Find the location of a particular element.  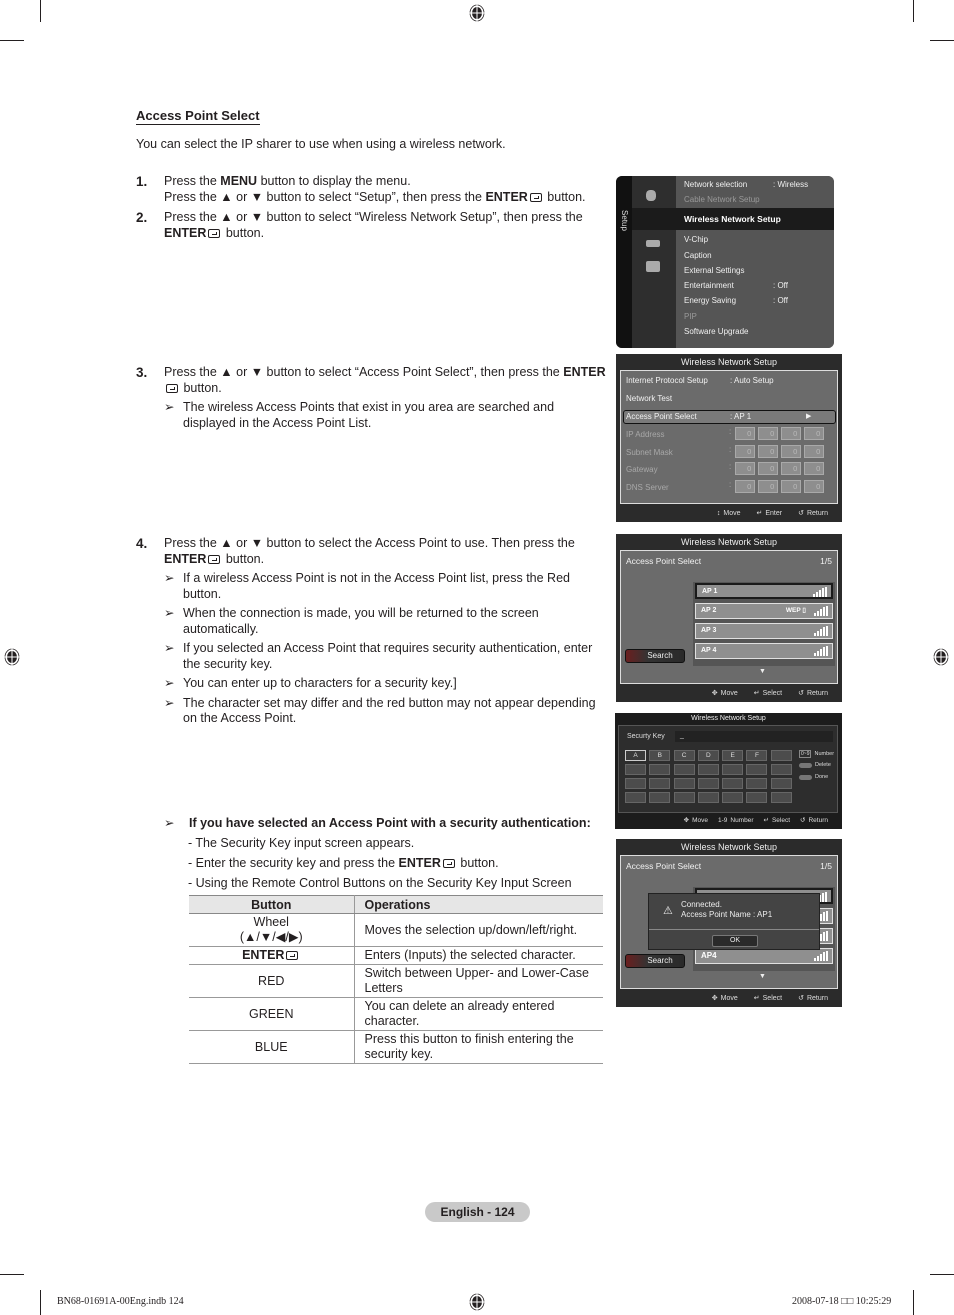

security-key-input: _ is located at coordinates (754, 736).